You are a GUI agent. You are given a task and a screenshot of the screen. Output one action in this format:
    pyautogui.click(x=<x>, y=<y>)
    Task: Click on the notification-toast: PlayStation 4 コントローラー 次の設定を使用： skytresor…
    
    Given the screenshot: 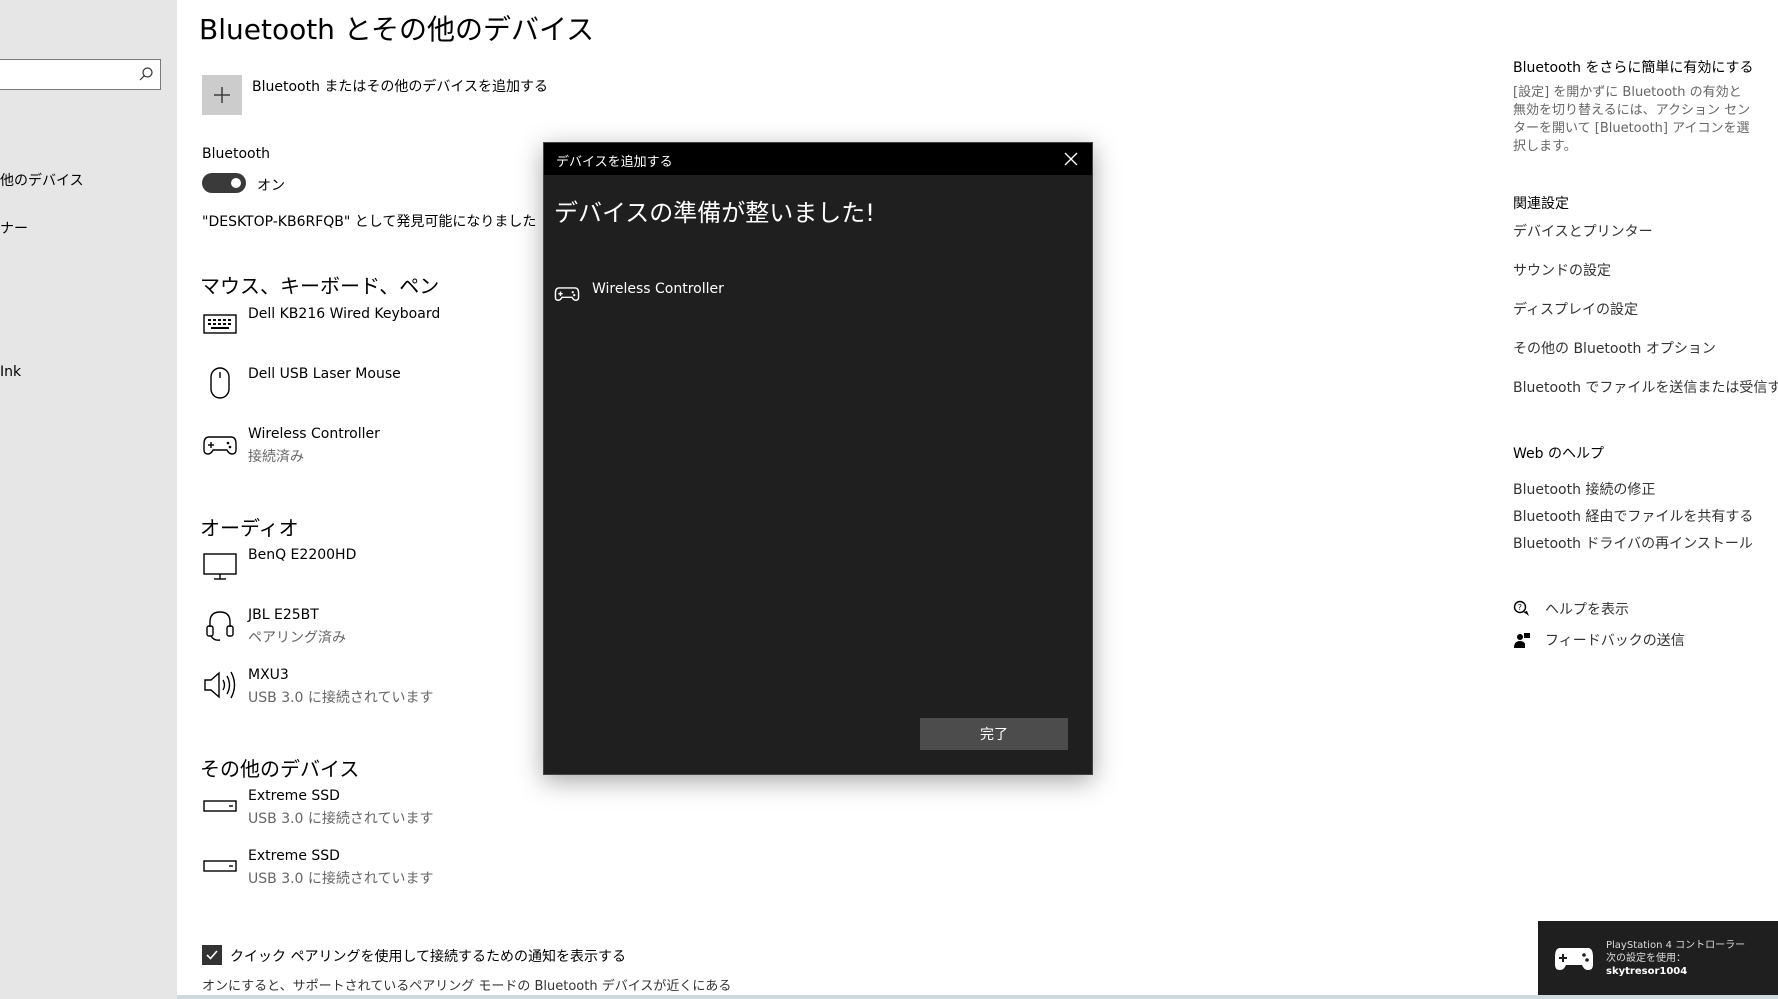 What is the action you would take?
    pyautogui.click(x=1658, y=960)
    